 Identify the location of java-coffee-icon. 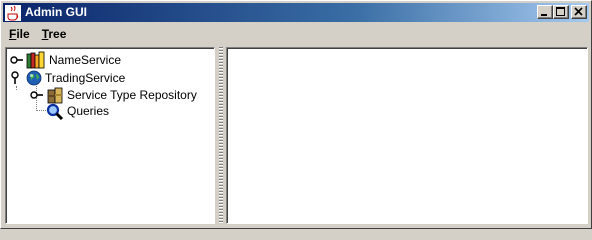
(13, 12).